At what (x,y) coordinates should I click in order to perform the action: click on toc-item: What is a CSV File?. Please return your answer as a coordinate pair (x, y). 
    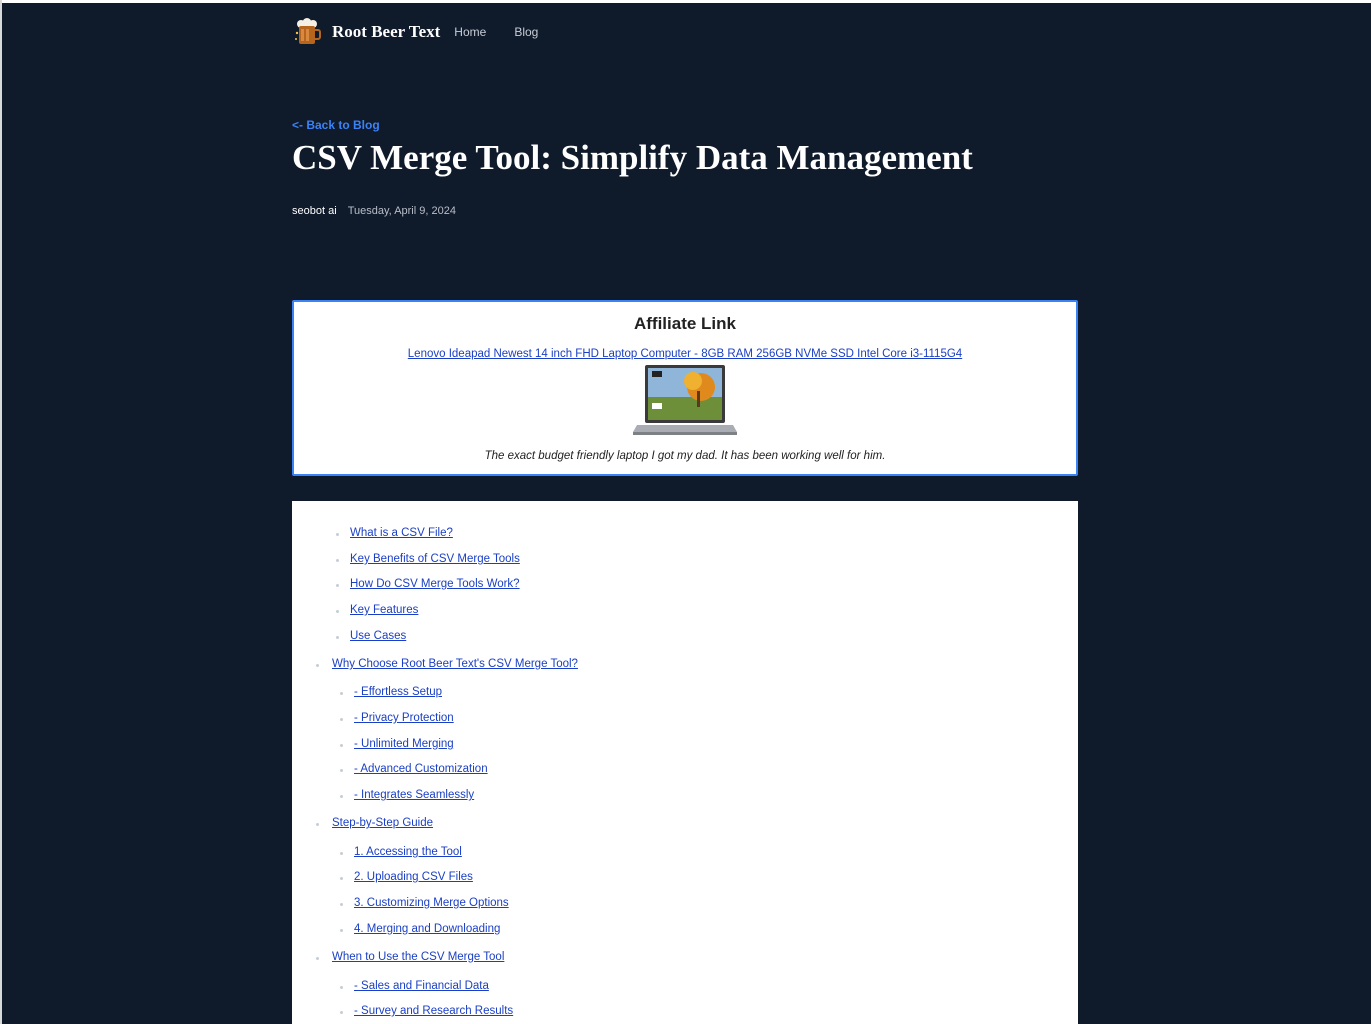
    Looking at the image, I should click on (394, 533).